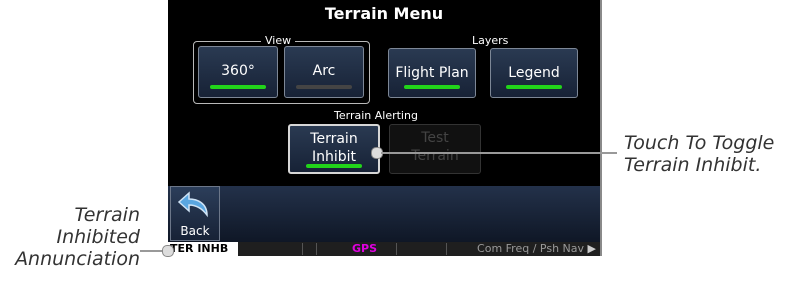 This screenshot has height=283, width=786. I want to click on legend-indicator, so click(534, 87).